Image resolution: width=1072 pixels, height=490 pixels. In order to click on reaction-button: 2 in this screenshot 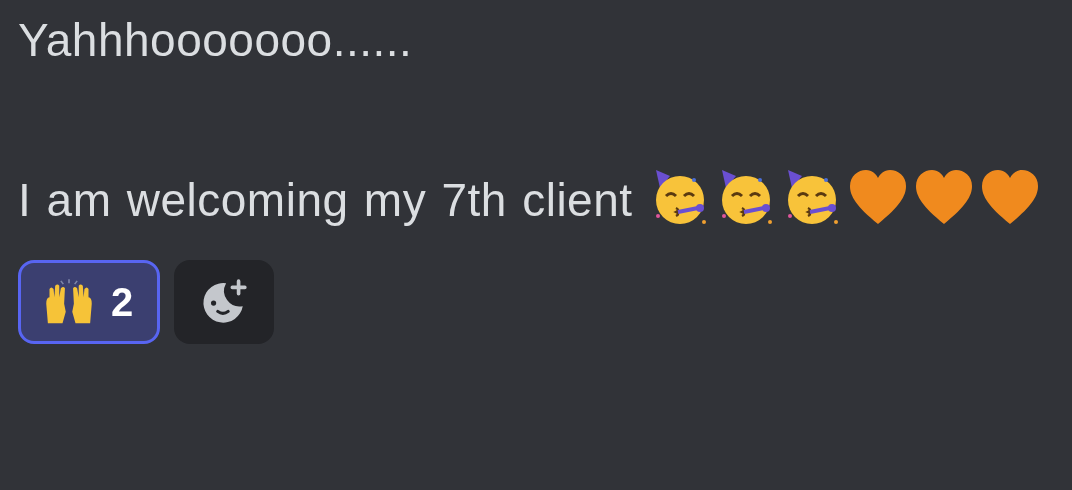, I will do `click(89, 302)`.